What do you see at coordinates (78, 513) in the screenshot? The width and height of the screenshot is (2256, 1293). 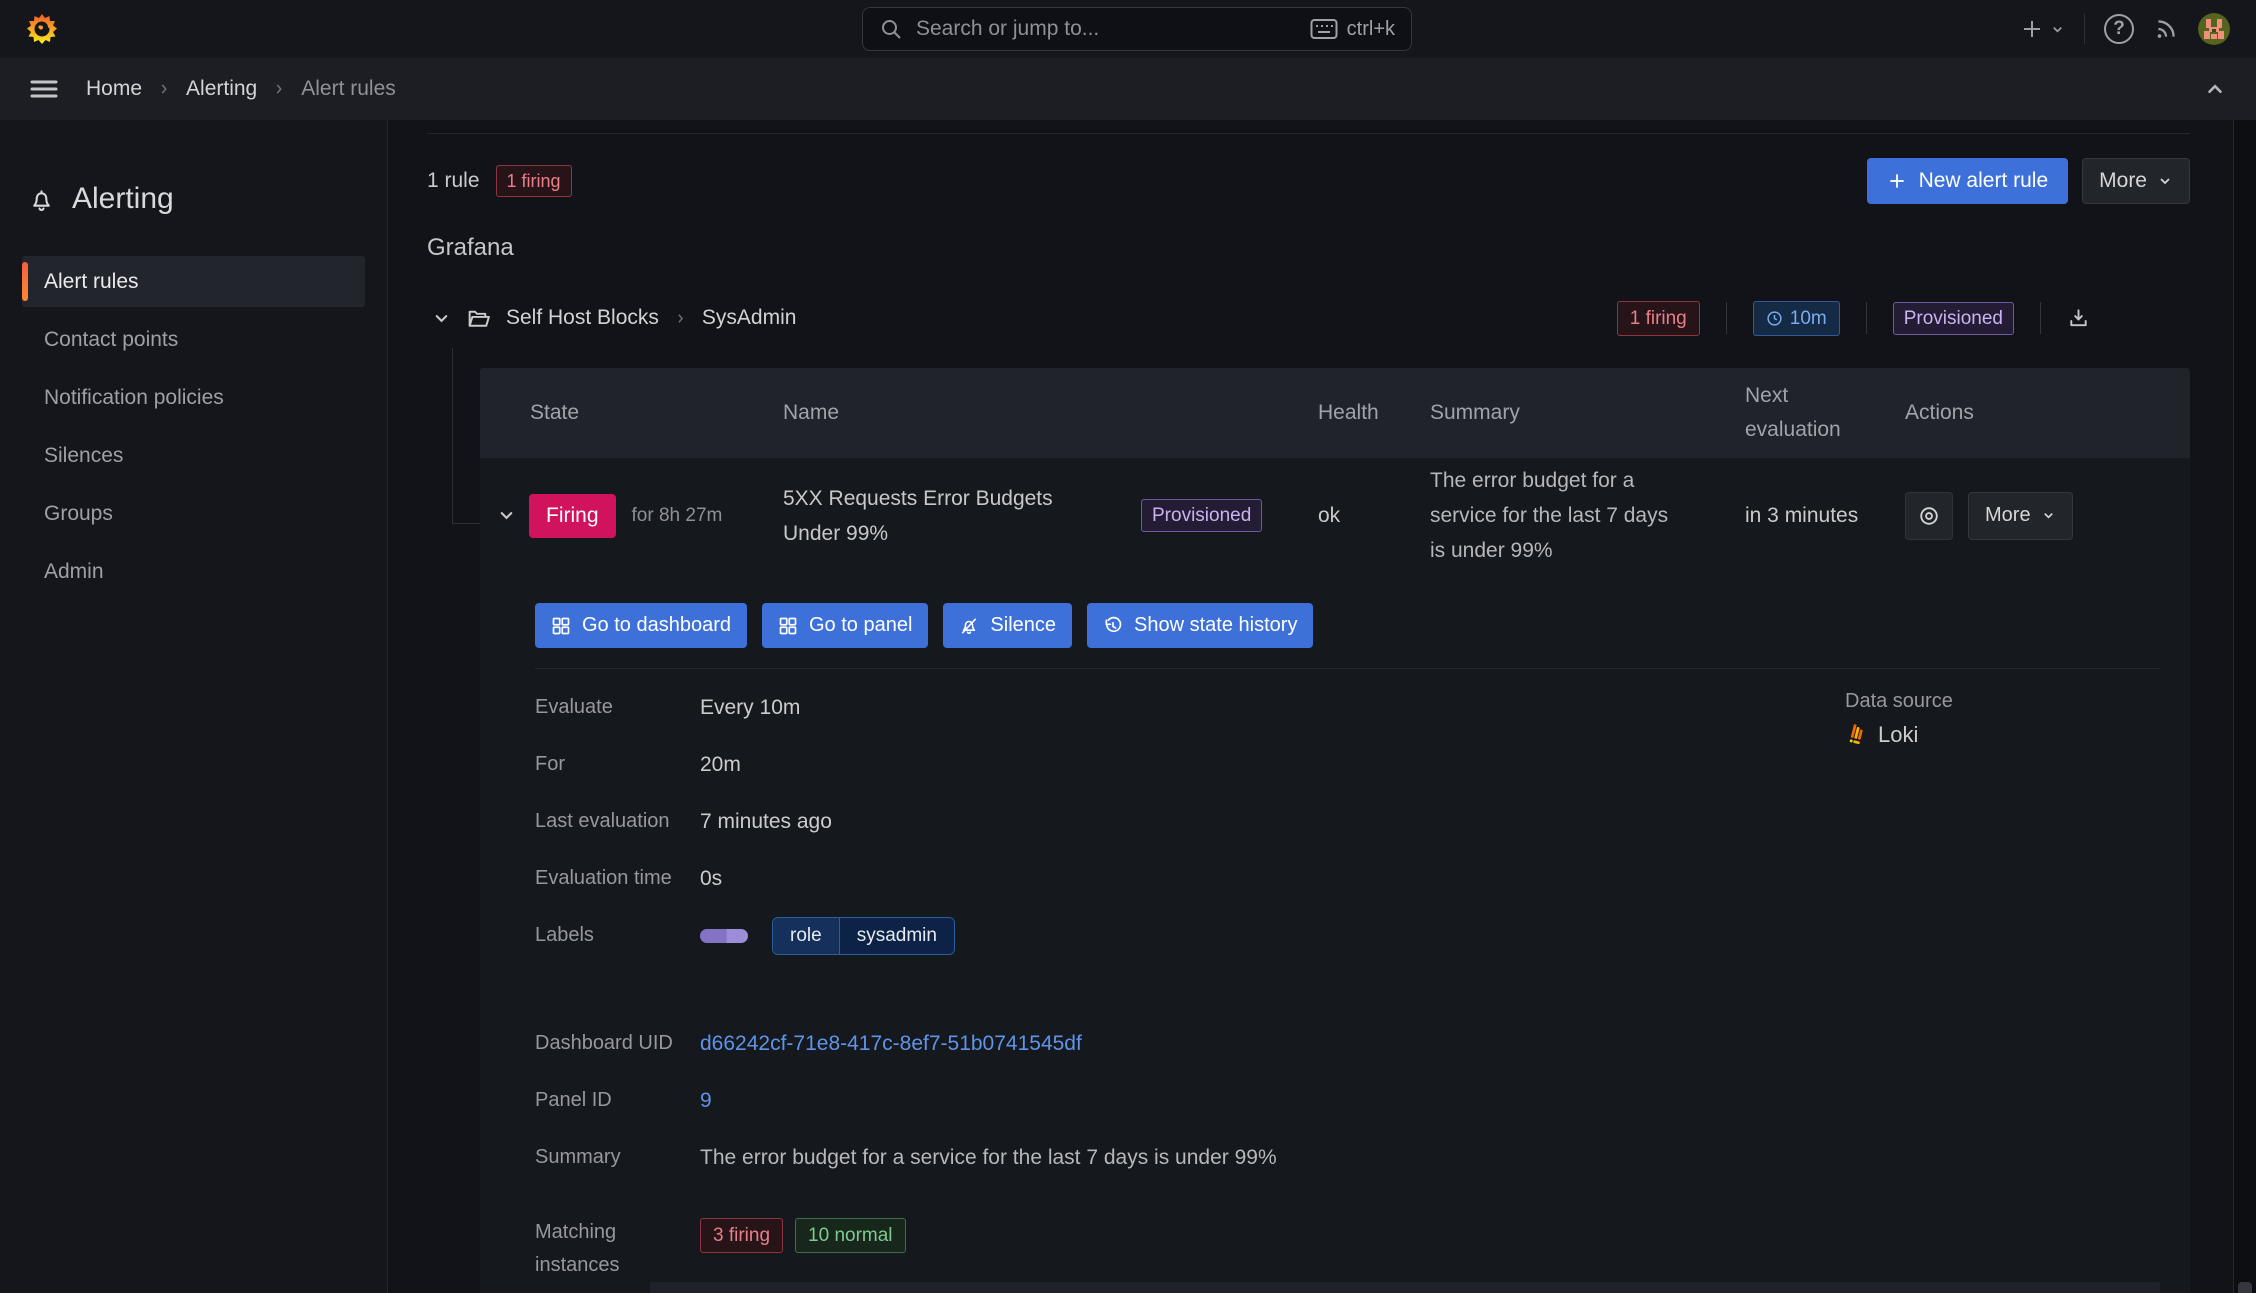 I see `sidebar-item-label: Groups` at bounding box center [78, 513].